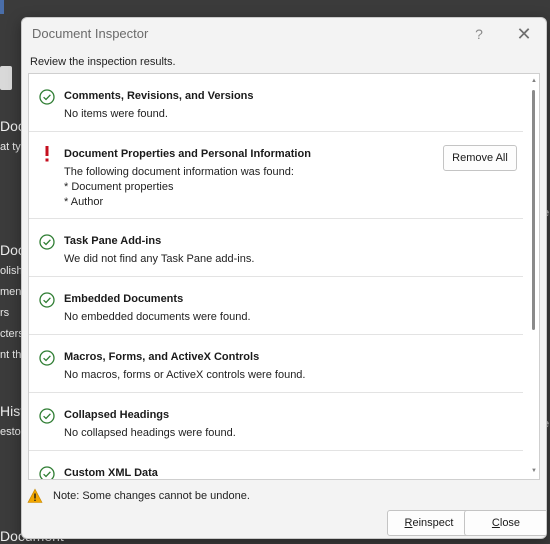 The width and height of the screenshot is (550, 544). What do you see at coordinates (534, 471) in the screenshot?
I see `scroll-down-arrow-icon: ▼` at bounding box center [534, 471].